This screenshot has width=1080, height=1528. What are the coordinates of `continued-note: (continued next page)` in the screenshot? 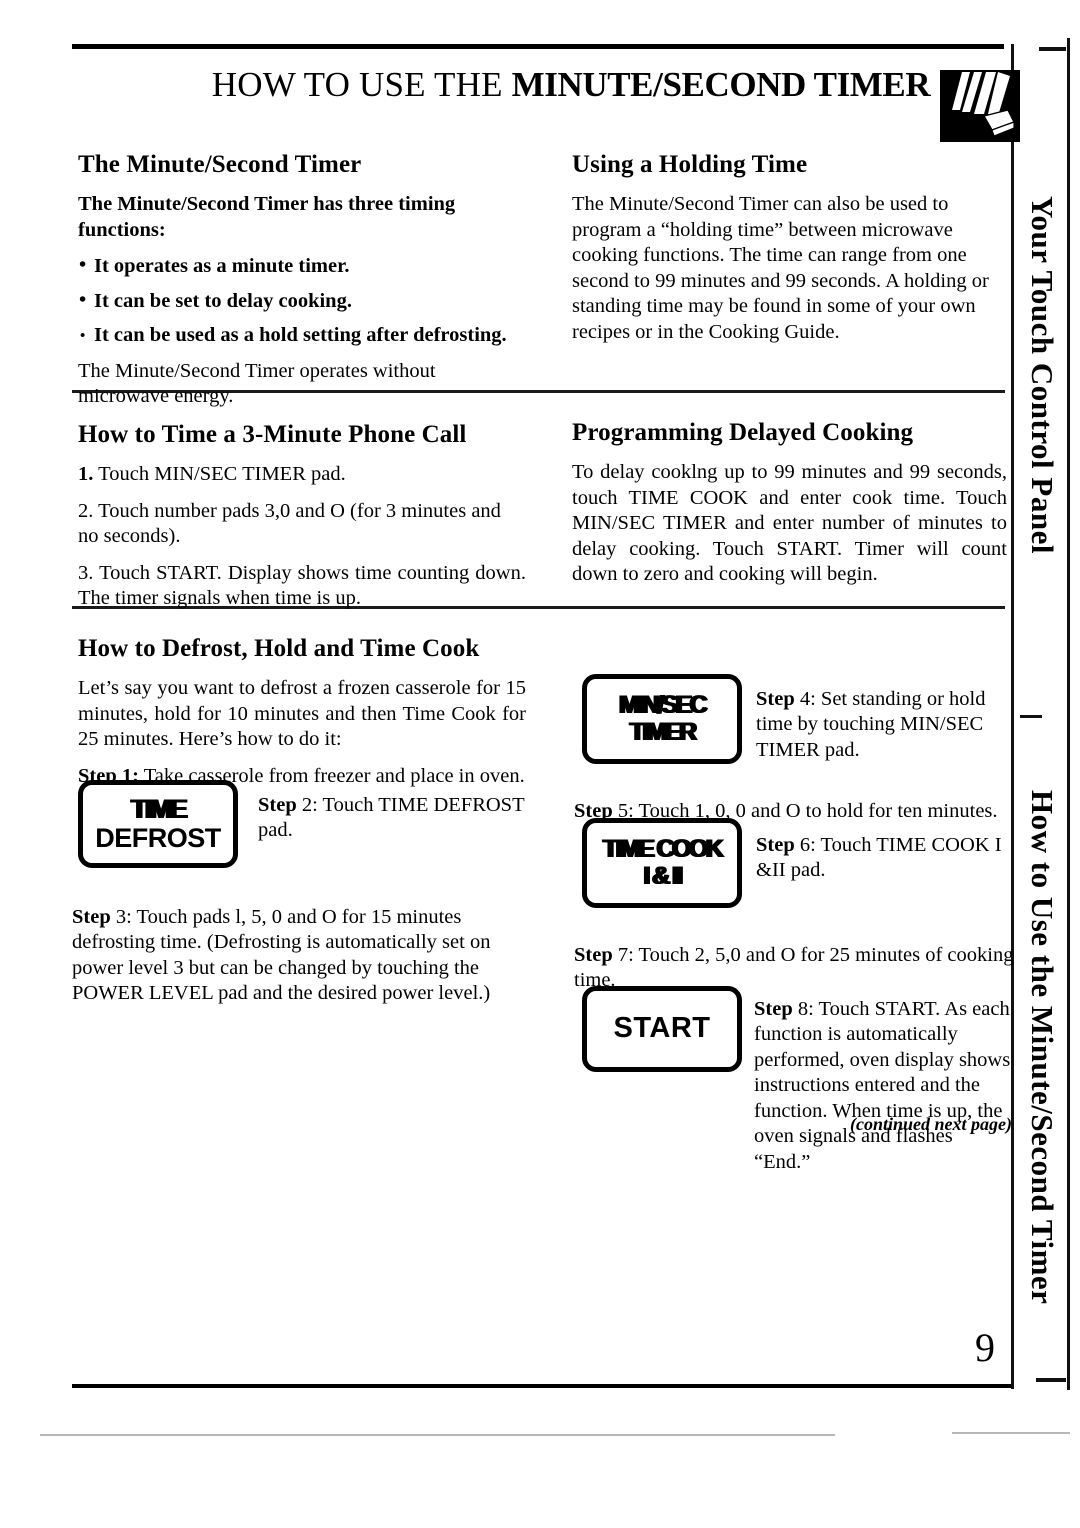 It's located at (931, 1124).